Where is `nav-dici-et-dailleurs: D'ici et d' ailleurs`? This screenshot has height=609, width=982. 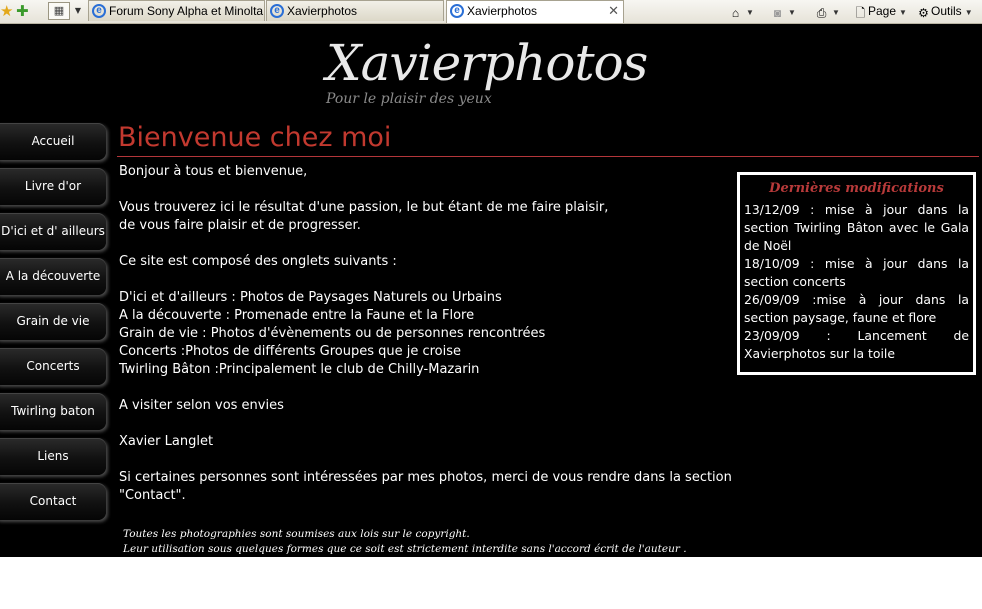
nav-dici-et-dailleurs: D'ici et d' ailleurs is located at coordinates (53, 231).